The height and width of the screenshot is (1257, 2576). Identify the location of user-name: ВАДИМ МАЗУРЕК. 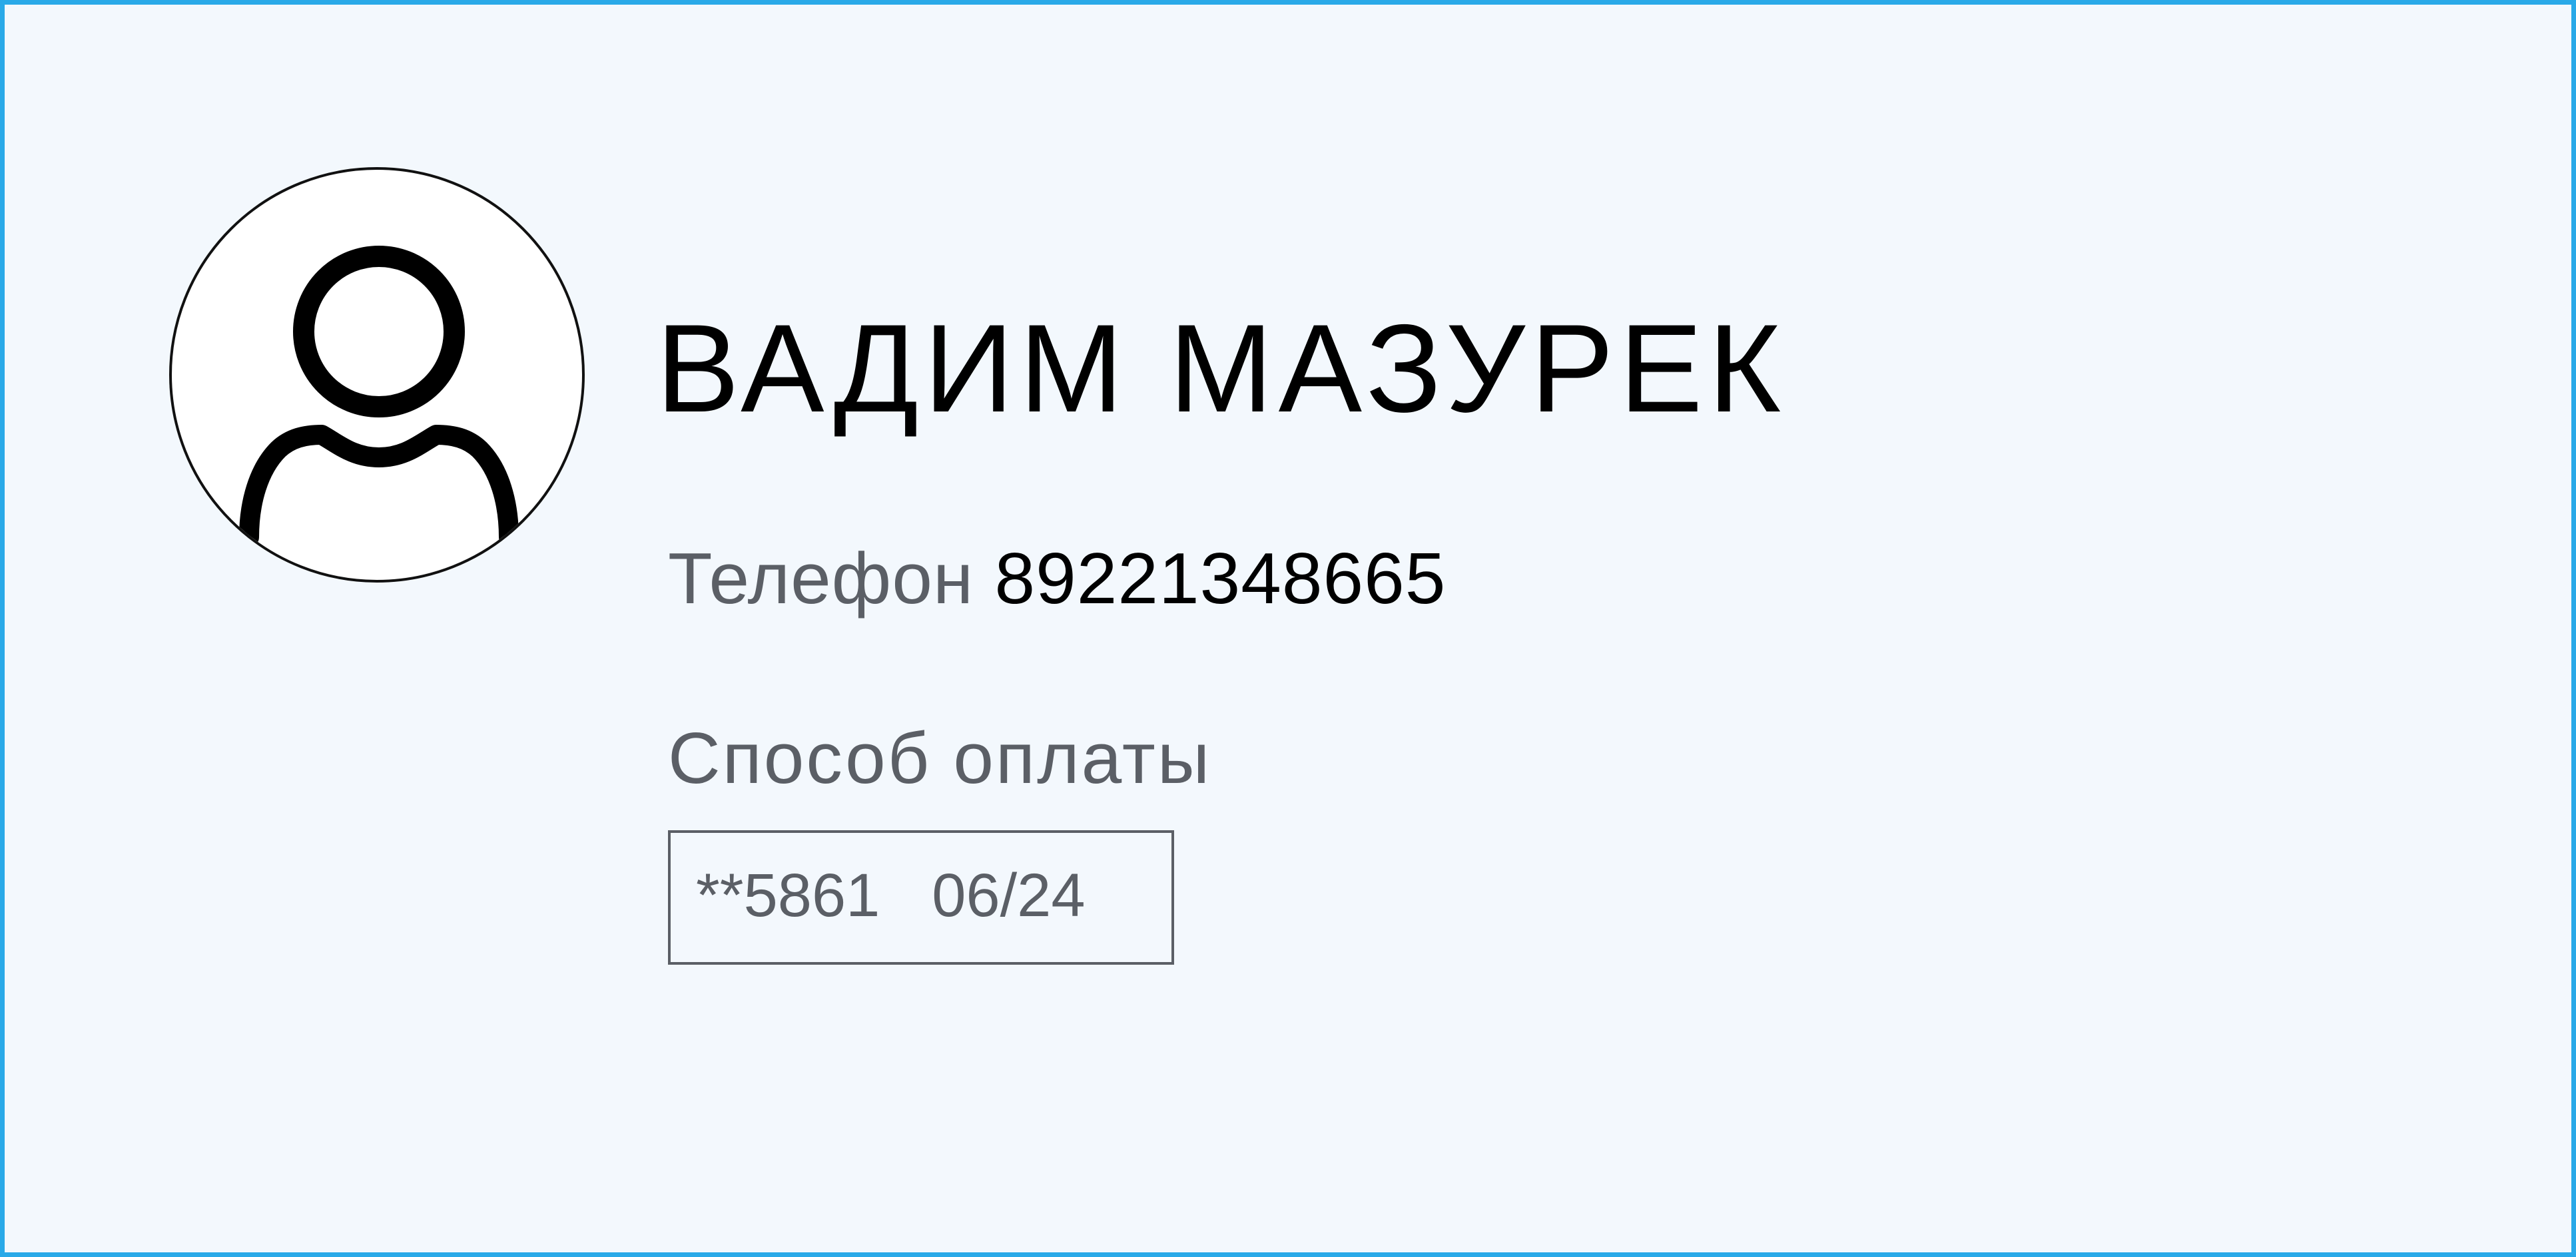
(1221, 368).